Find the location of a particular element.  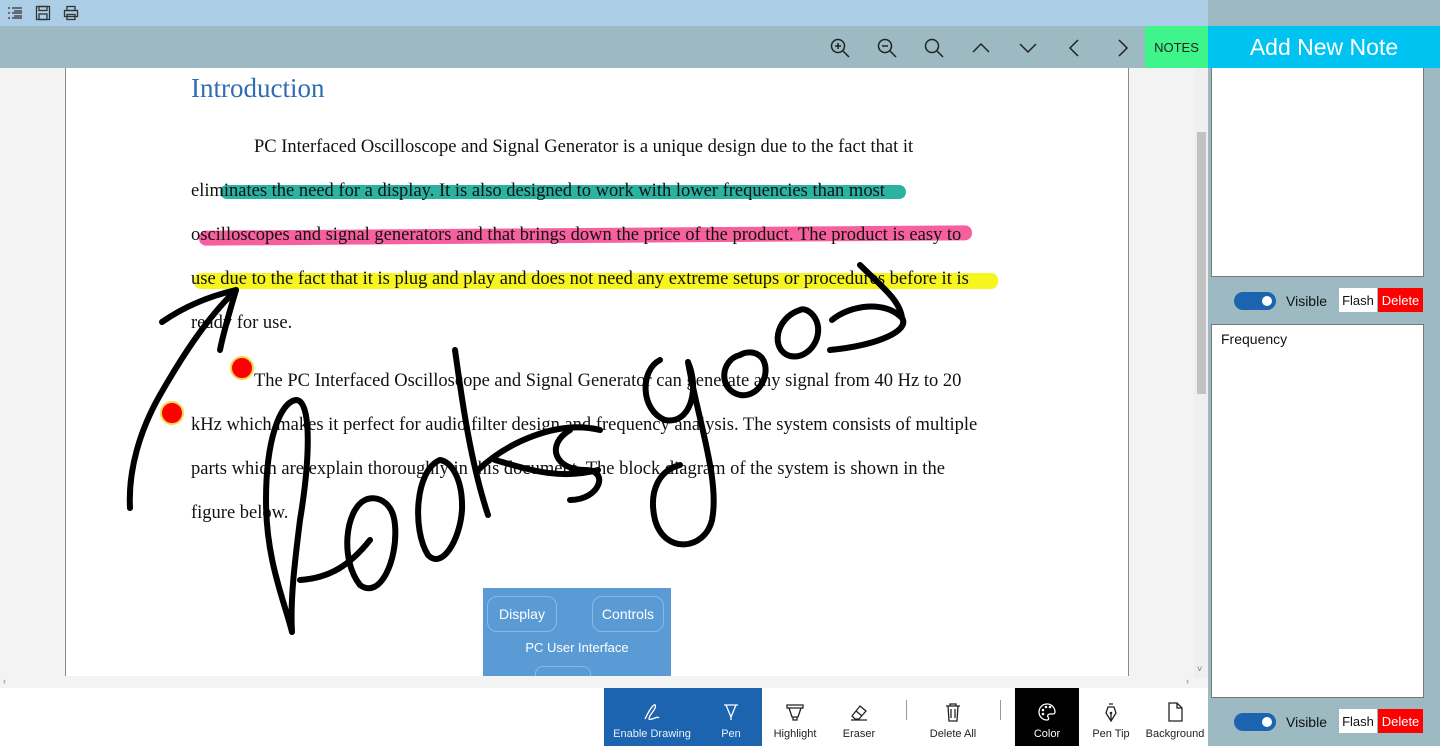

palette-icon is located at coordinates (1047, 712).